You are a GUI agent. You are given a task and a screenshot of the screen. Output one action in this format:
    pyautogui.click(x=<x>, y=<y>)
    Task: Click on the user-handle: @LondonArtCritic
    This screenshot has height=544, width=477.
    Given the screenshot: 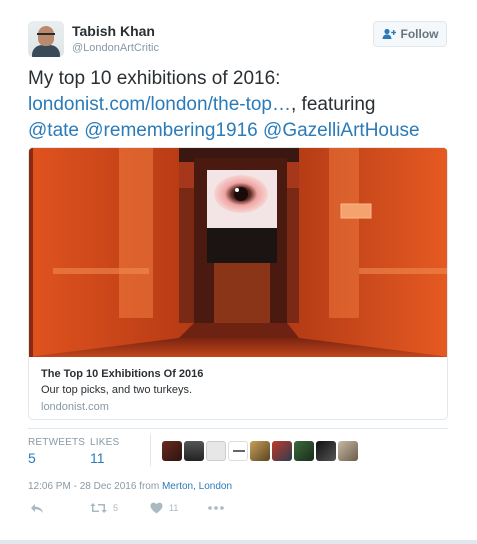 What is the action you would take?
    pyautogui.click(x=115, y=48)
    